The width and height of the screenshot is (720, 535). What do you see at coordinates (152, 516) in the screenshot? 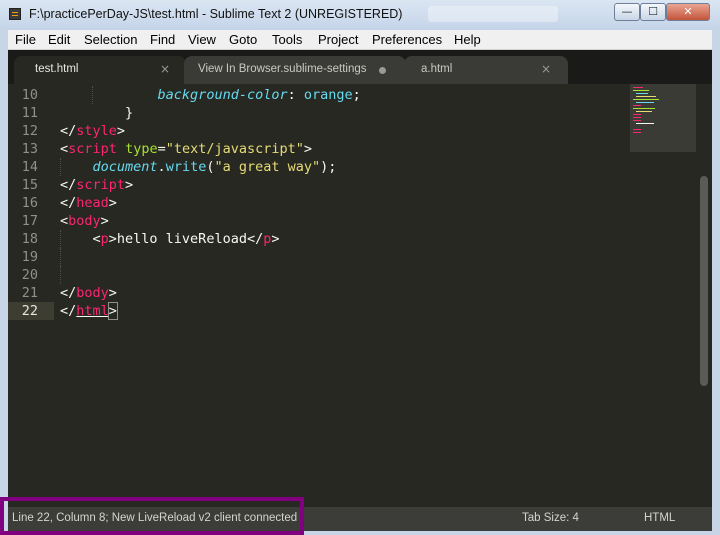
I see `highlight-annotation-box` at bounding box center [152, 516].